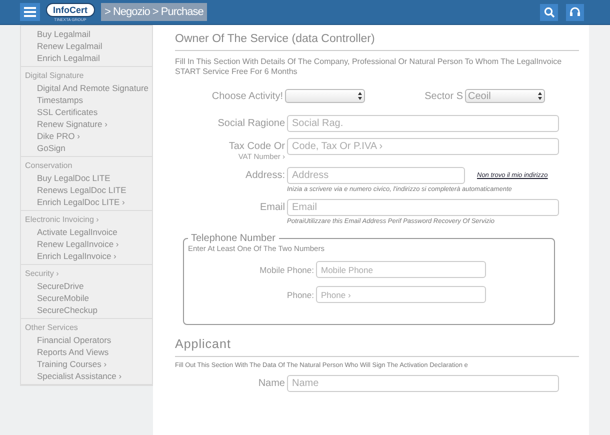 This screenshot has width=610, height=435. Describe the element at coordinates (265, 175) in the screenshot. I see `field-label: Address:` at that location.